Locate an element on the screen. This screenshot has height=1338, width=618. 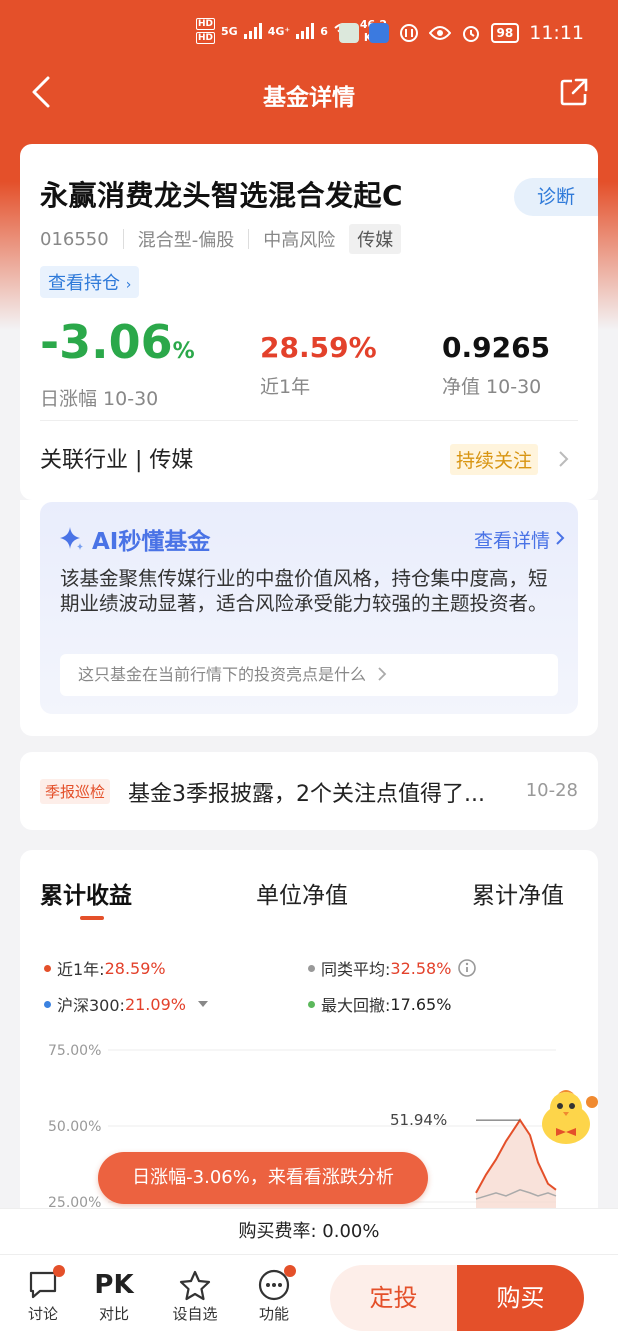
legend-year: 近1年: 28.59% is located at coordinates (105, 968).